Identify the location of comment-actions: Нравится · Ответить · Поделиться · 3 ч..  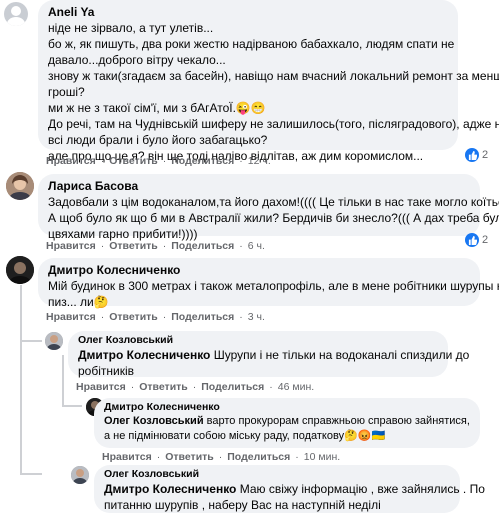
(155, 317).